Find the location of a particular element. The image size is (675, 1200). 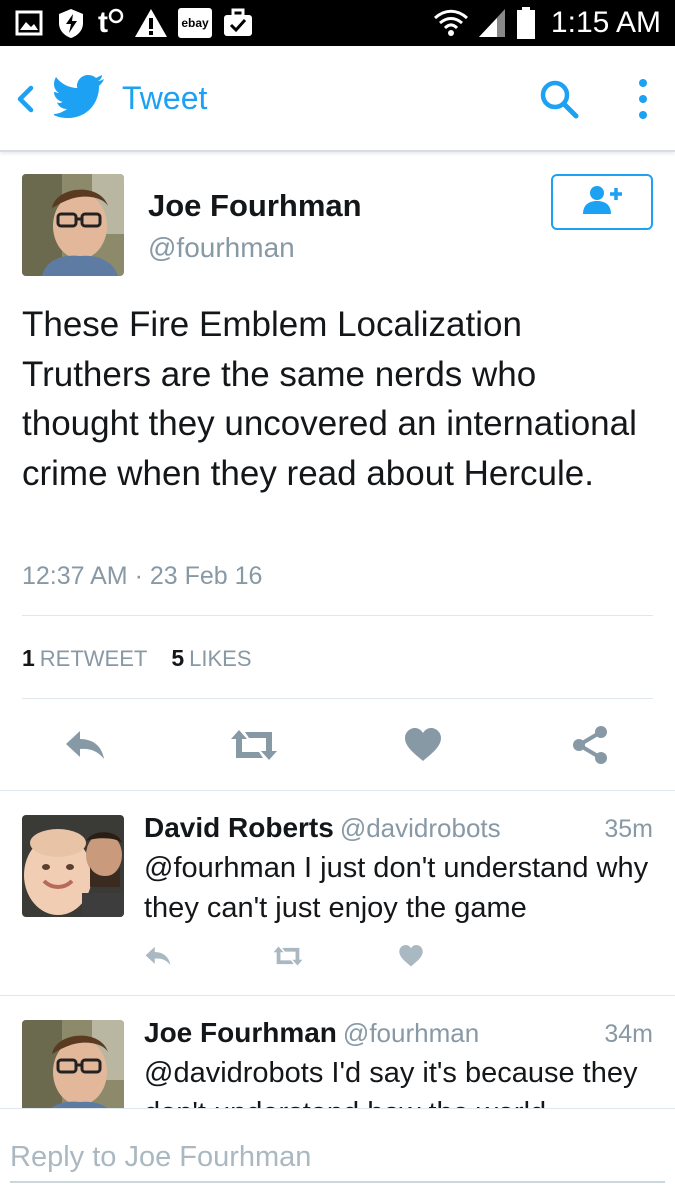

t-mobile-icon: t is located at coordinates (111, 23).